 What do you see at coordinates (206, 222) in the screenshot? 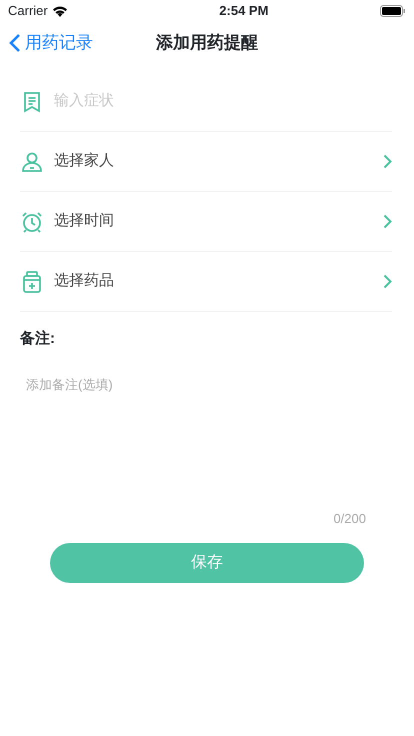
I see `select-row: 选择时间` at bounding box center [206, 222].